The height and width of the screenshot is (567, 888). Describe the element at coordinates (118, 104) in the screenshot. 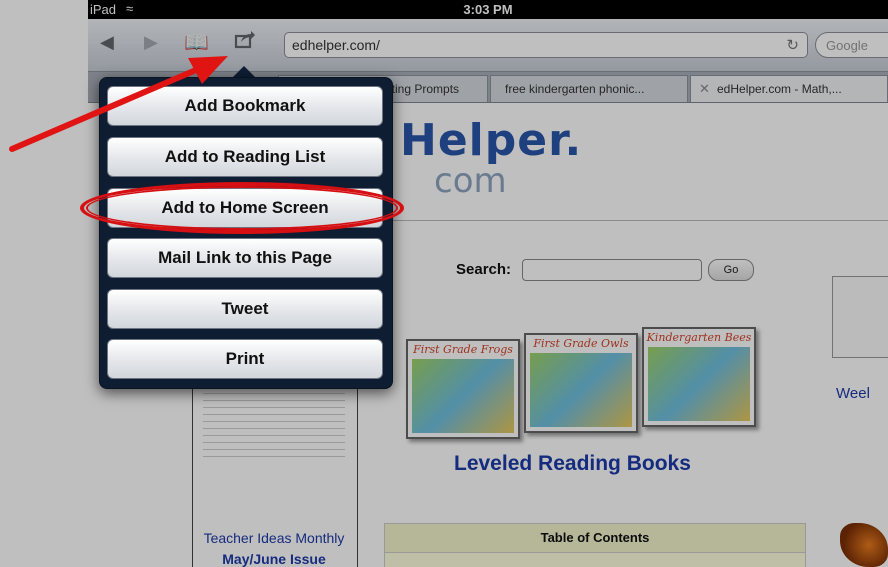

I see `annotation-arrow` at that location.